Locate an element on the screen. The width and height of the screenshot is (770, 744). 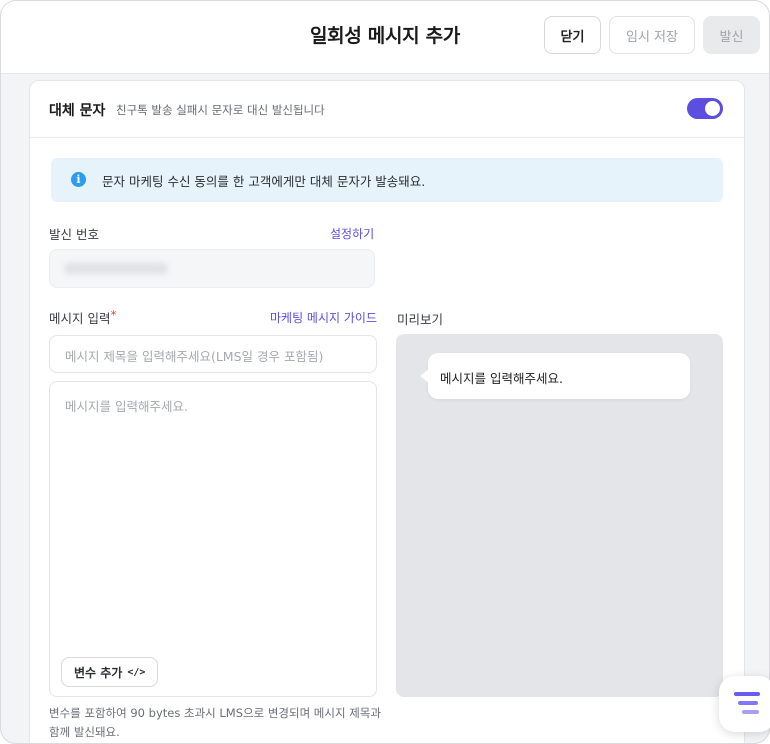
marketing-guide-link: 마케팅 메시지 가이드 is located at coordinates (323, 317).